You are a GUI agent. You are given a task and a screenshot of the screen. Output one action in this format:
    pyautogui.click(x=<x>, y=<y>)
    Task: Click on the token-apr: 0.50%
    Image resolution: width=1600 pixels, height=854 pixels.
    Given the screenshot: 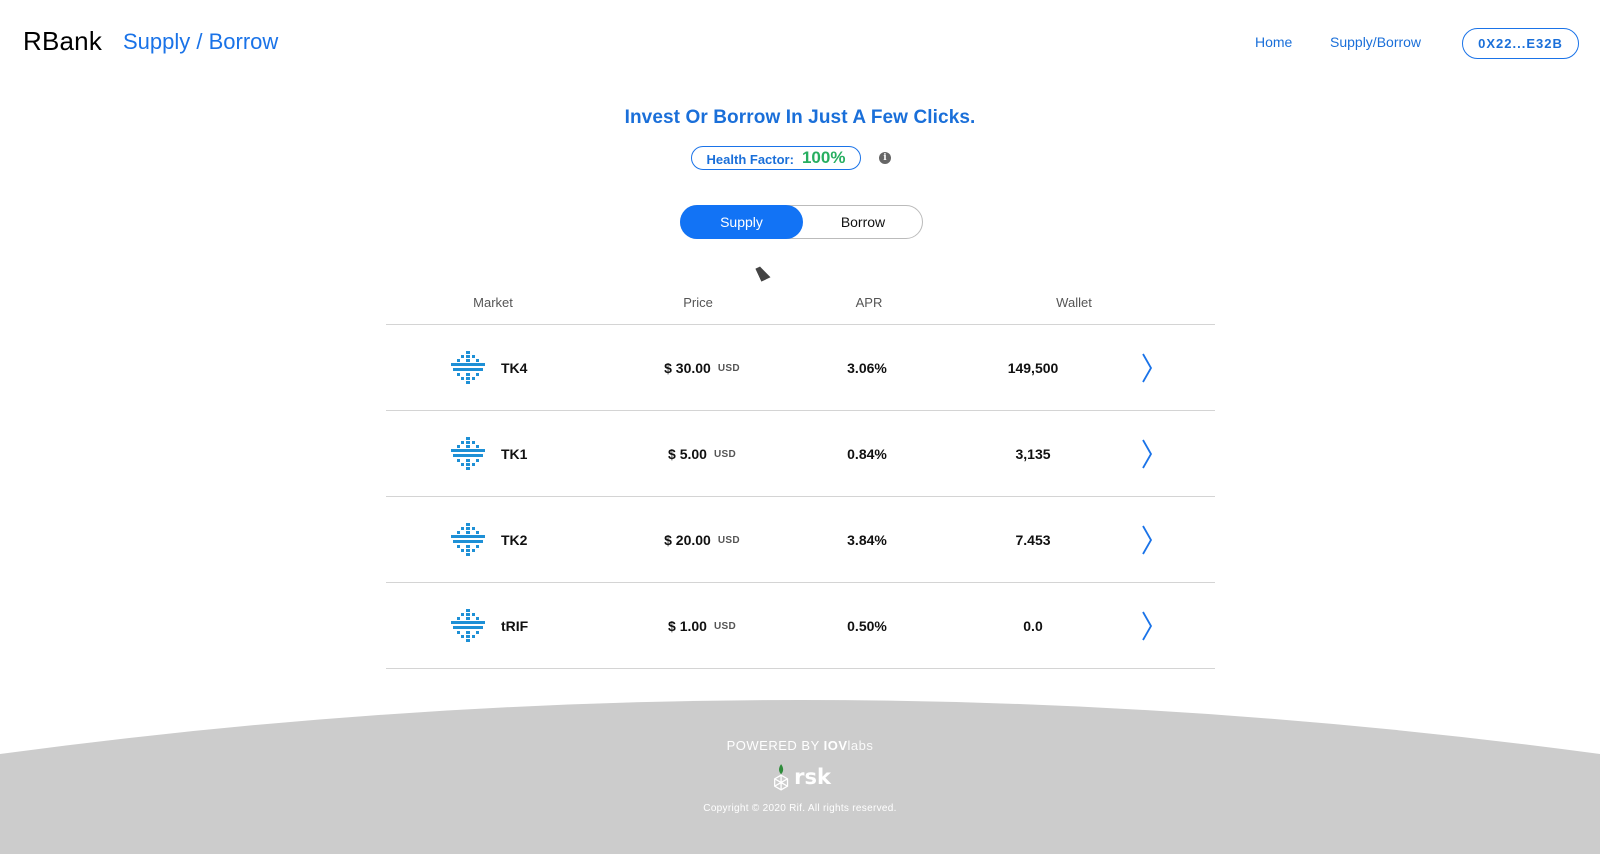 What is the action you would take?
    pyautogui.click(x=867, y=626)
    